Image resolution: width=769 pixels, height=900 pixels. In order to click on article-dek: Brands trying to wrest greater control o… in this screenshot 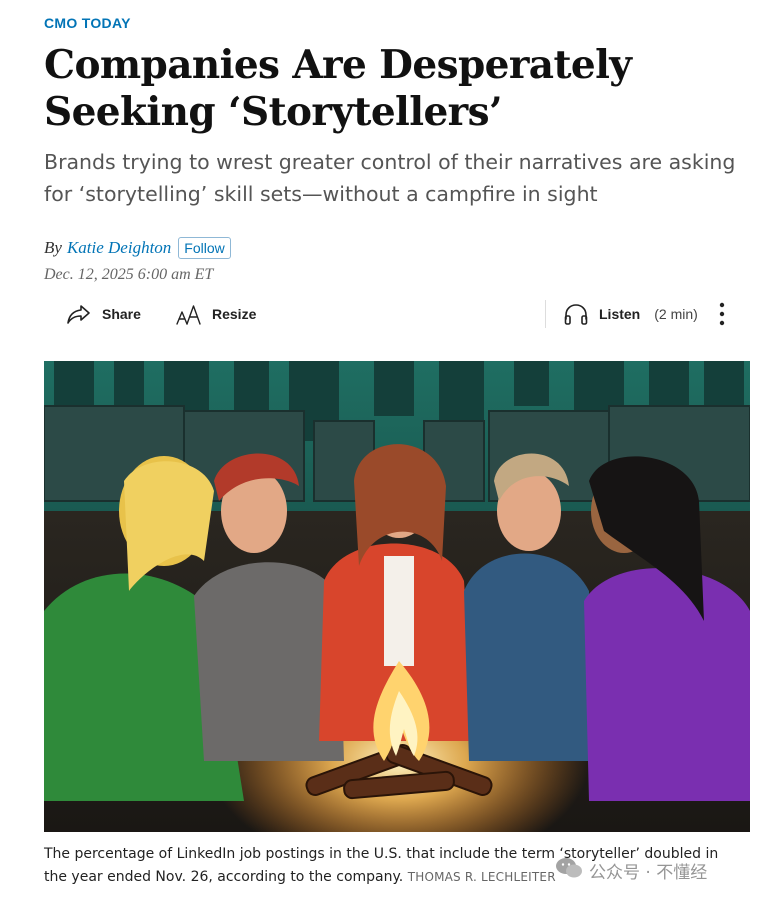, I will do `click(390, 178)`.